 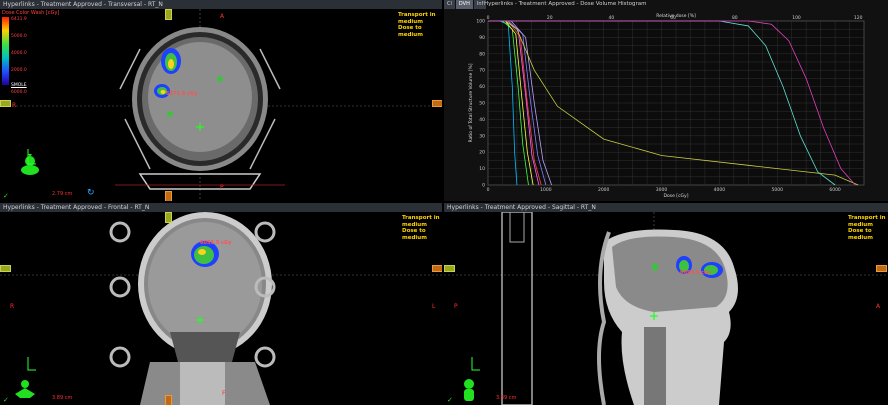 What do you see at coordinates (550, 18) in the screenshot?
I see `x2-tick-label: 20` at bounding box center [550, 18].